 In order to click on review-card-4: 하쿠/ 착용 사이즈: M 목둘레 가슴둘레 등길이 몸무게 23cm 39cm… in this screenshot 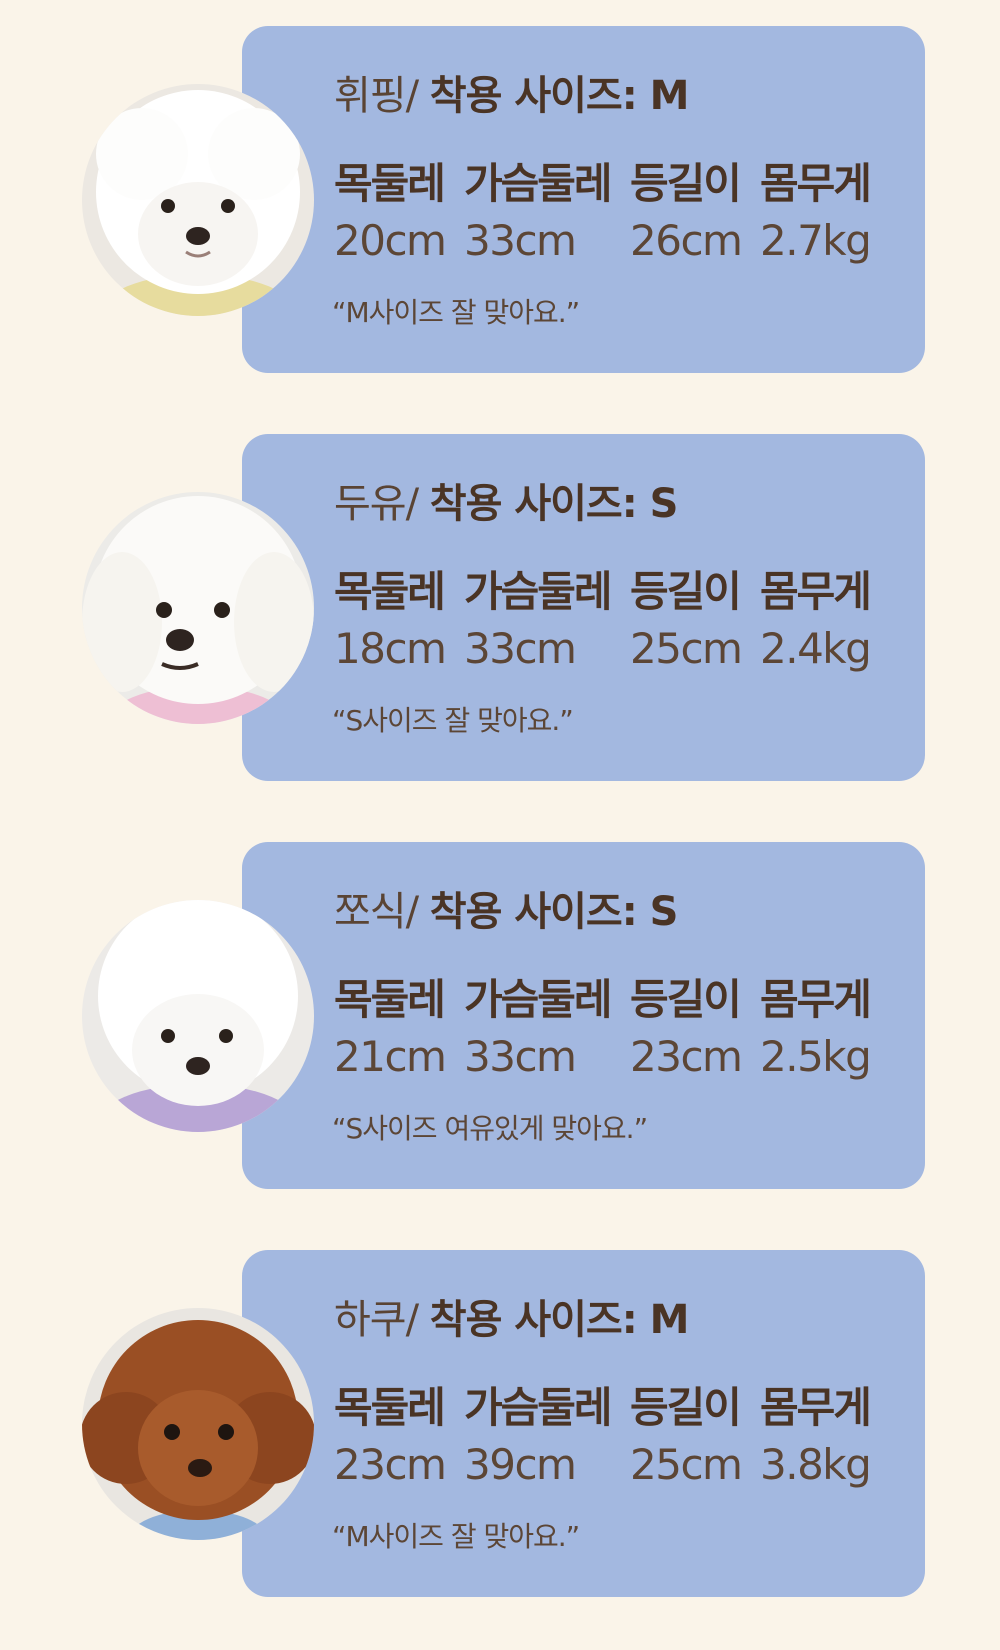, I will do `click(583, 1423)`.